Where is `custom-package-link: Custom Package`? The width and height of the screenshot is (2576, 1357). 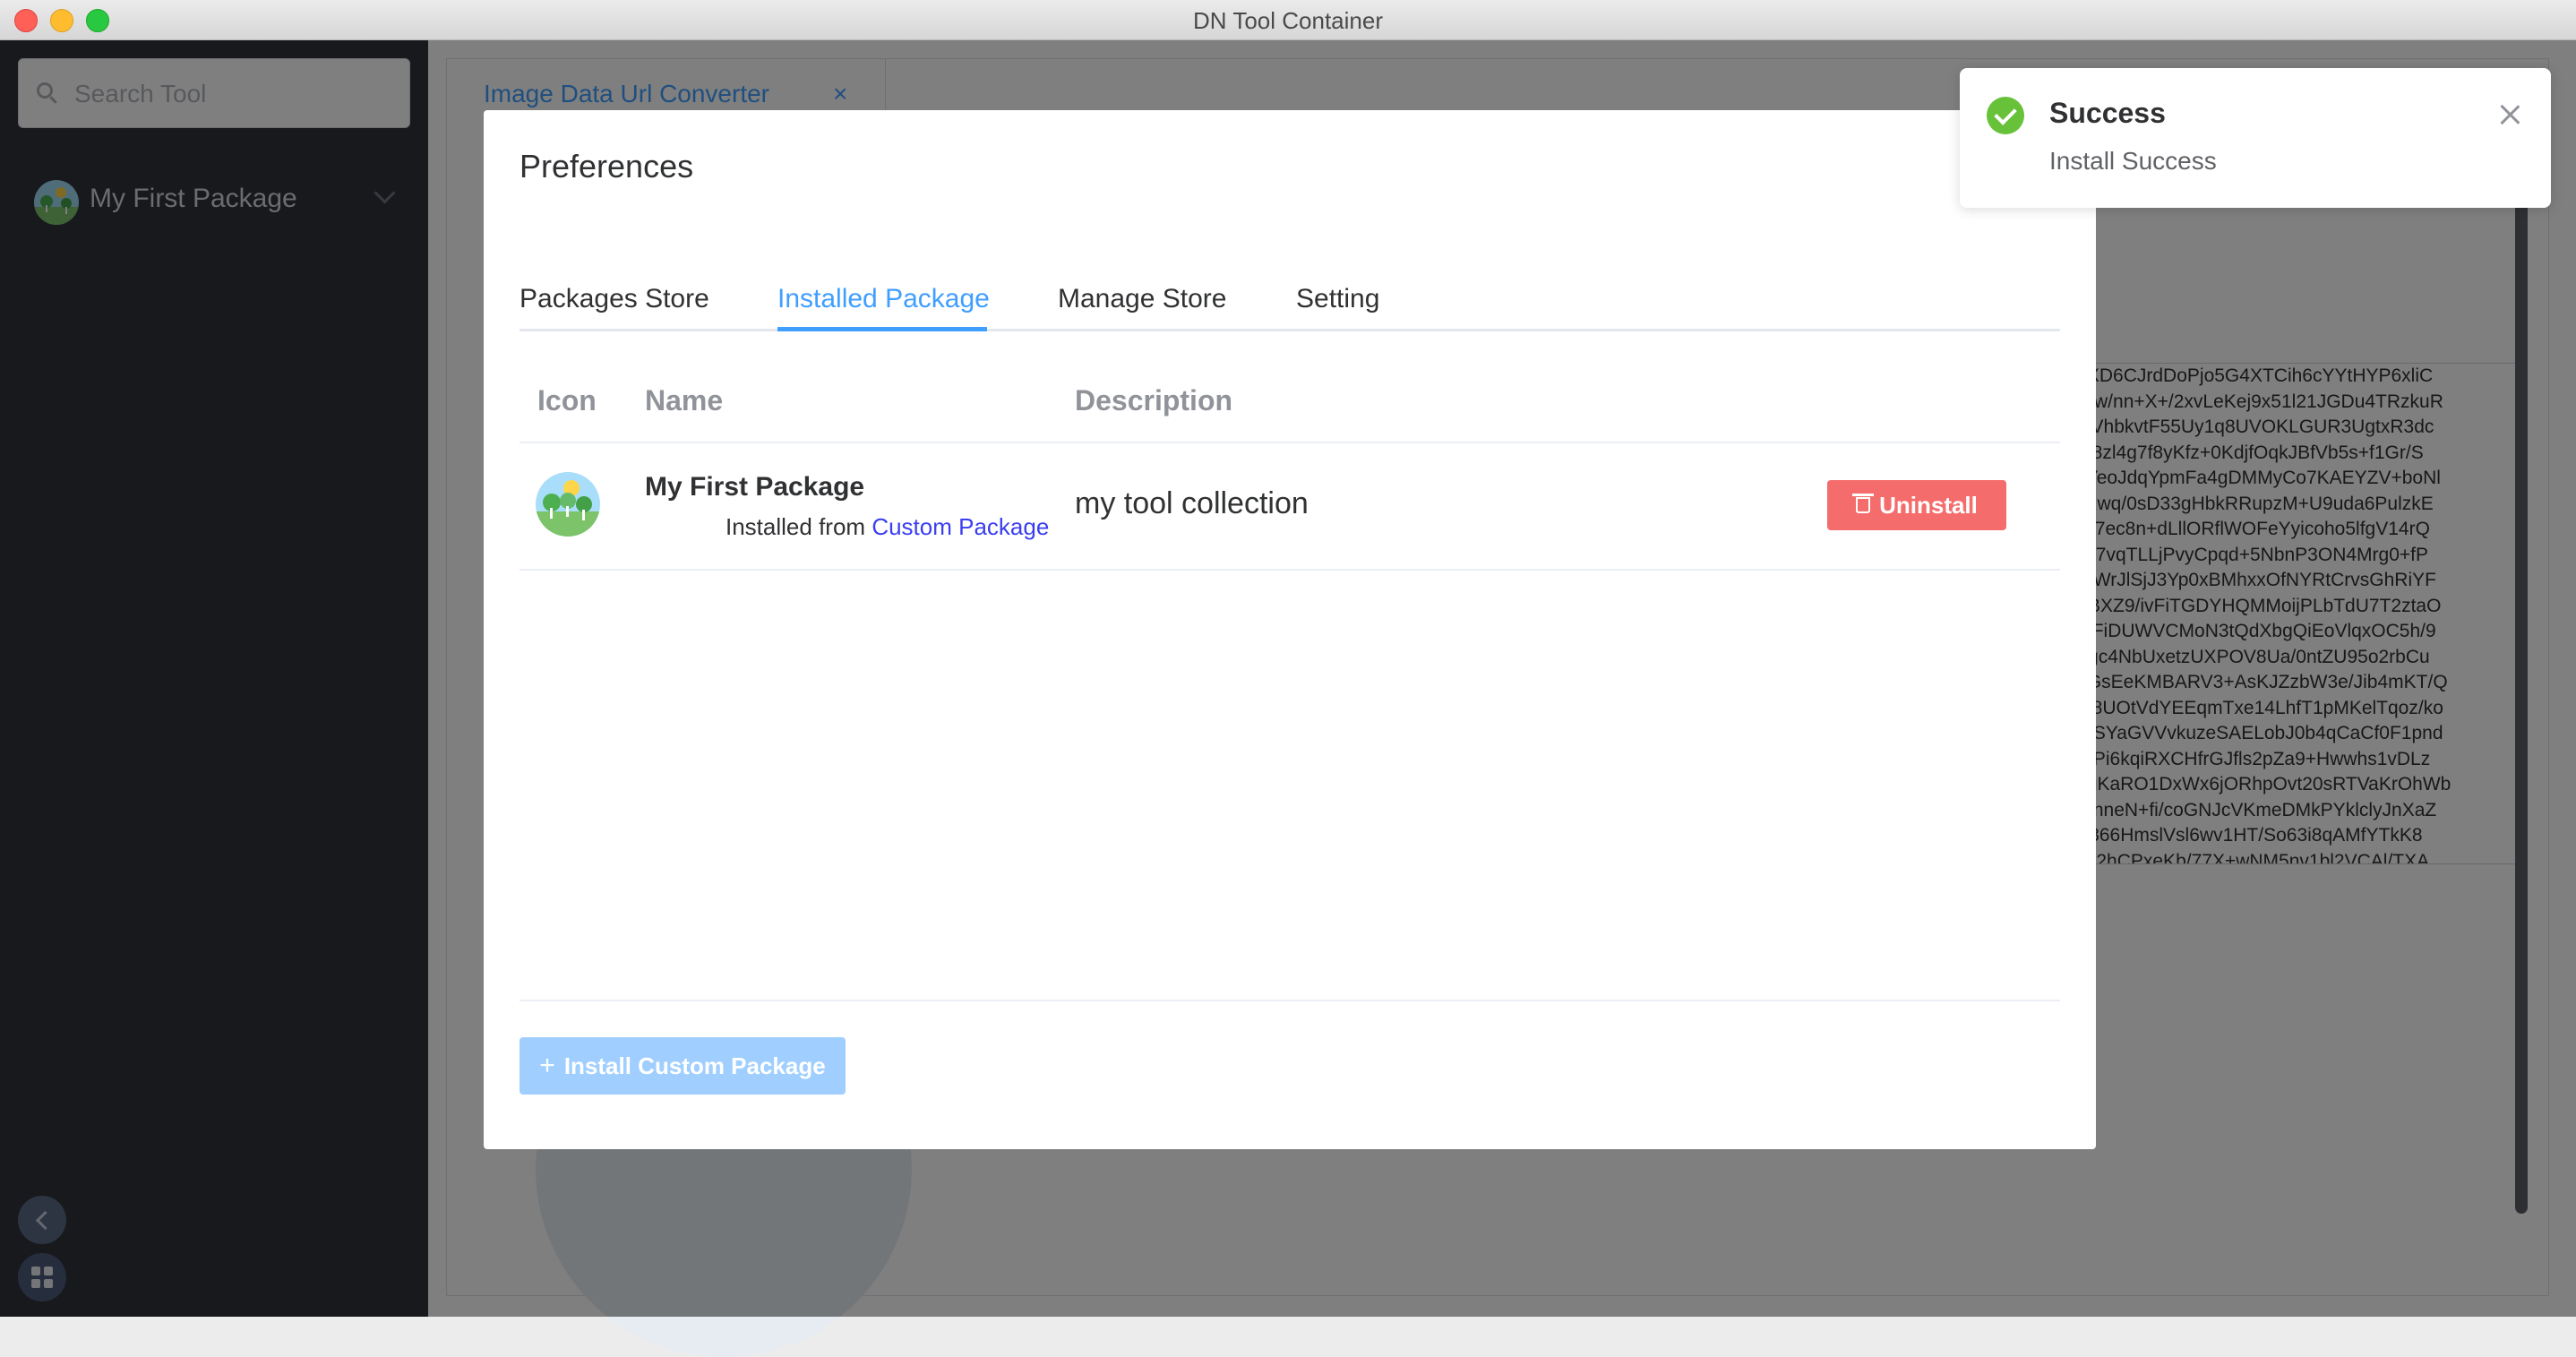 custom-package-link: Custom Package is located at coordinates (960, 526).